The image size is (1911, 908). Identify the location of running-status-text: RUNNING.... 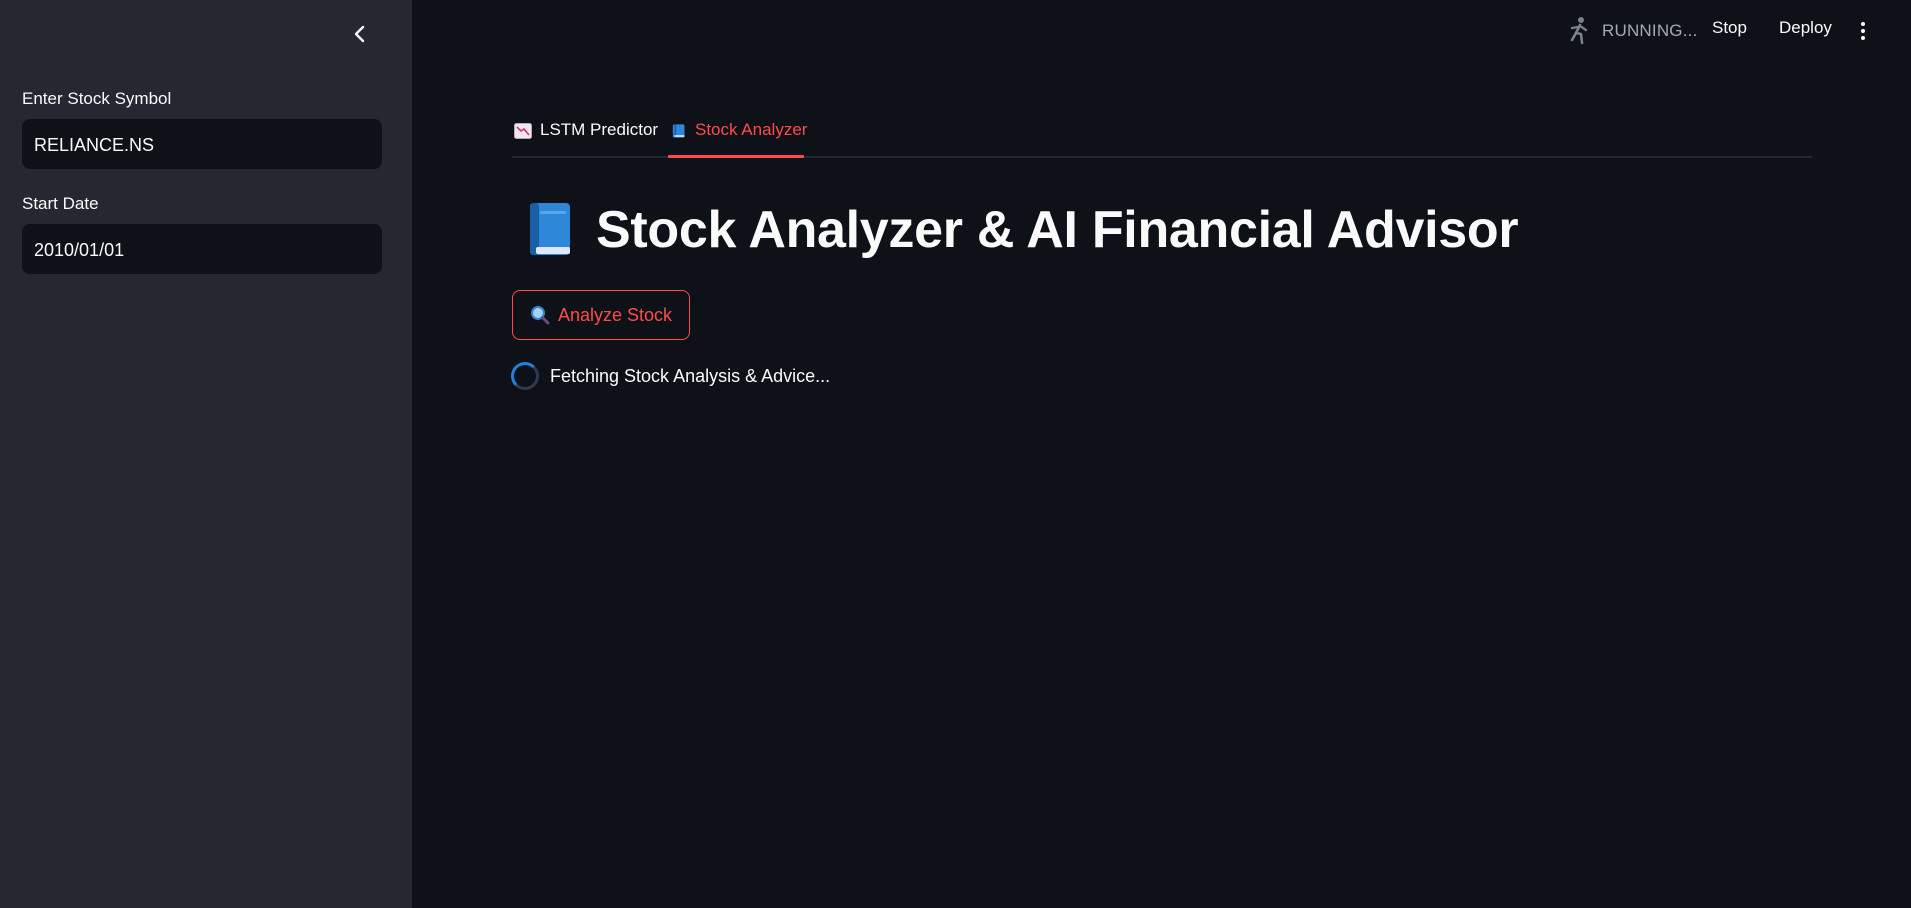
(1650, 30).